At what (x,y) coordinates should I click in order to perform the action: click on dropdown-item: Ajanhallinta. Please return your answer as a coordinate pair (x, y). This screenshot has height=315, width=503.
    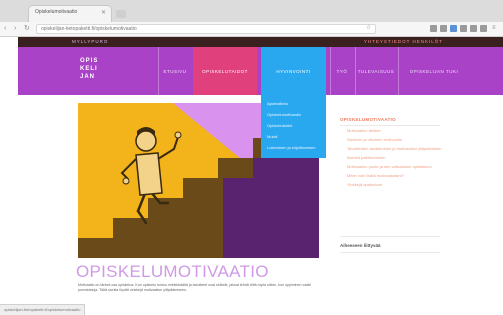
    Looking at the image, I should click on (296, 103).